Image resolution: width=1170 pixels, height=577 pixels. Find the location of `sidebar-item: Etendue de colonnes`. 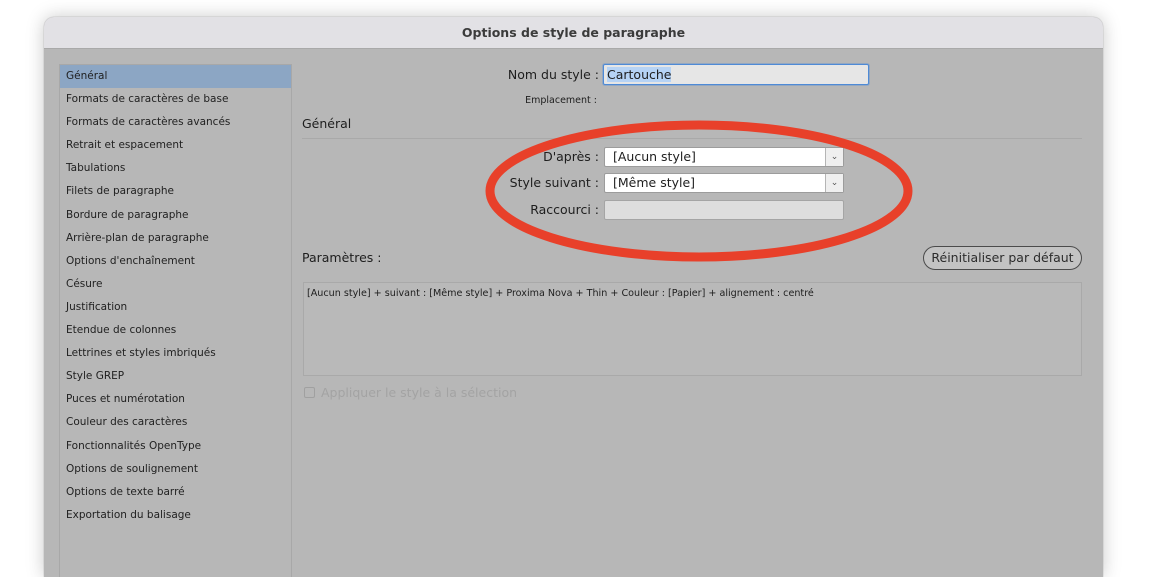

sidebar-item: Etendue de colonnes is located at coordinates (175, 330).